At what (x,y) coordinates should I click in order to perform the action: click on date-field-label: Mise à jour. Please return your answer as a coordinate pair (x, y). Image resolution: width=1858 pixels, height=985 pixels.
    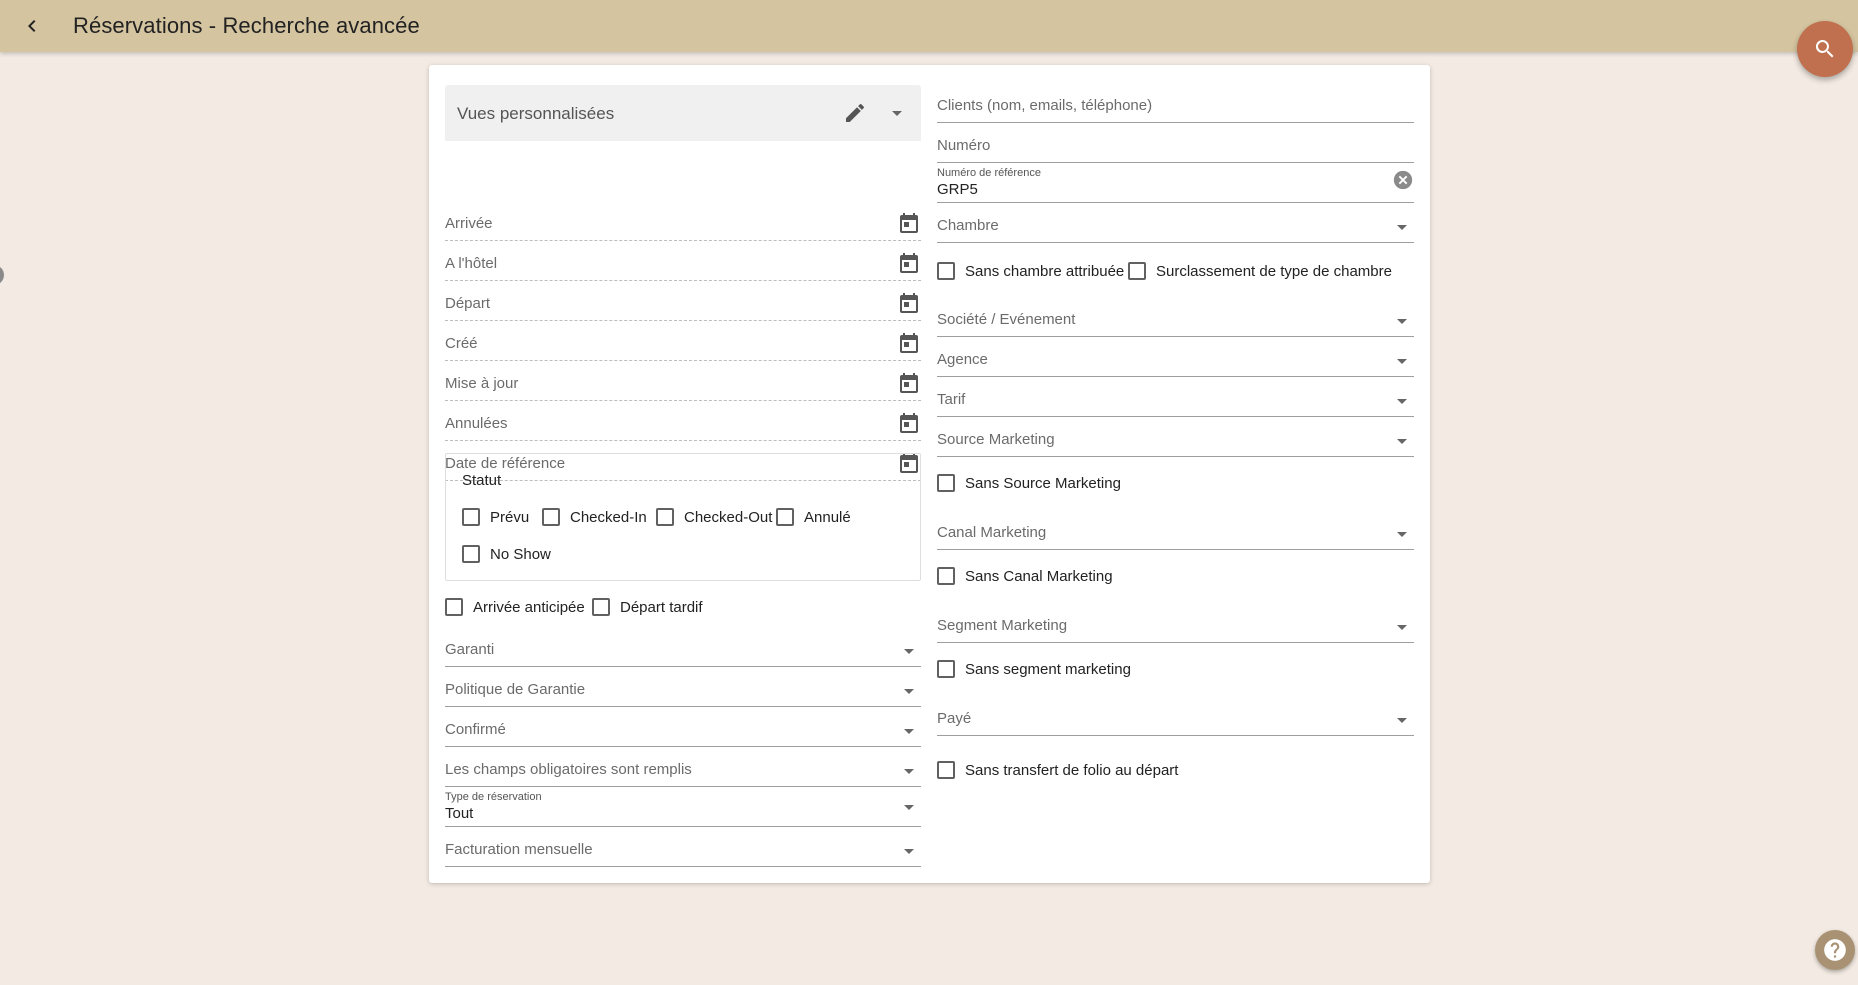
    Looking at the image, I should click on (482, 383).